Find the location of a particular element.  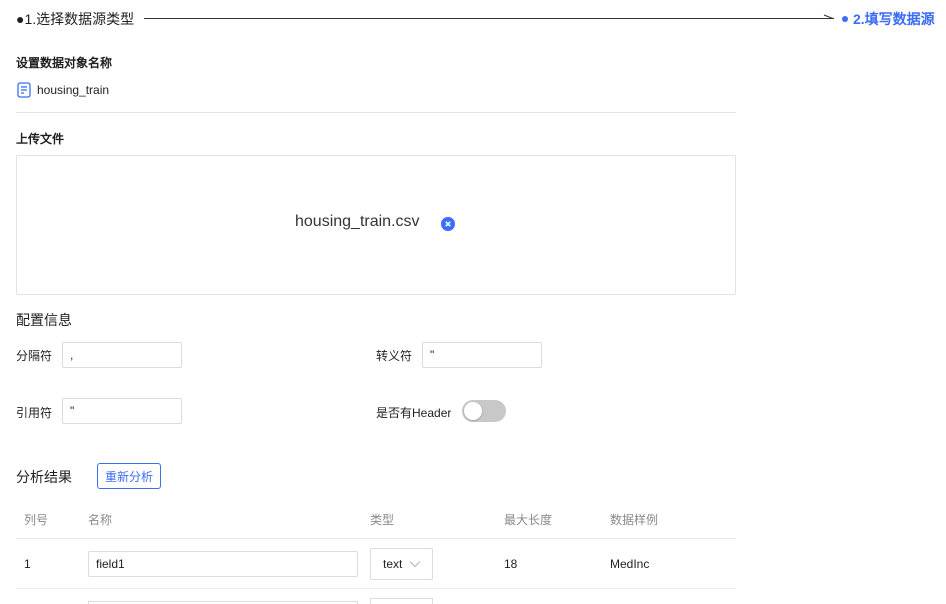

col-header-max-length: 最大长度 is located at coordinates (528, 520).